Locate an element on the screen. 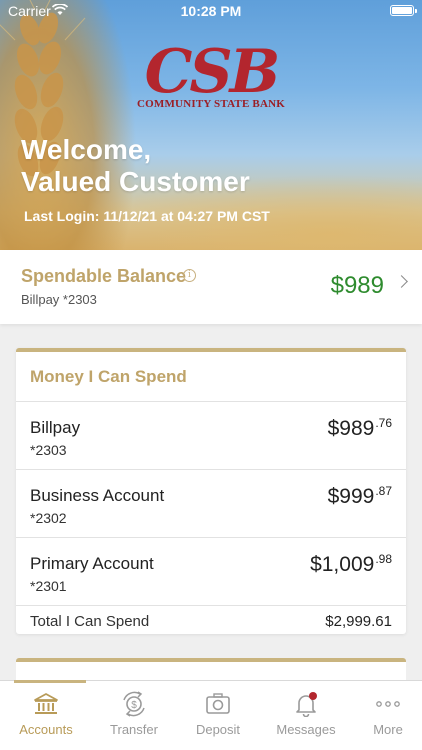 This screenshot has width=422, height=750. welcome-line-1: Welcome, is located at coordinates (86, 149).